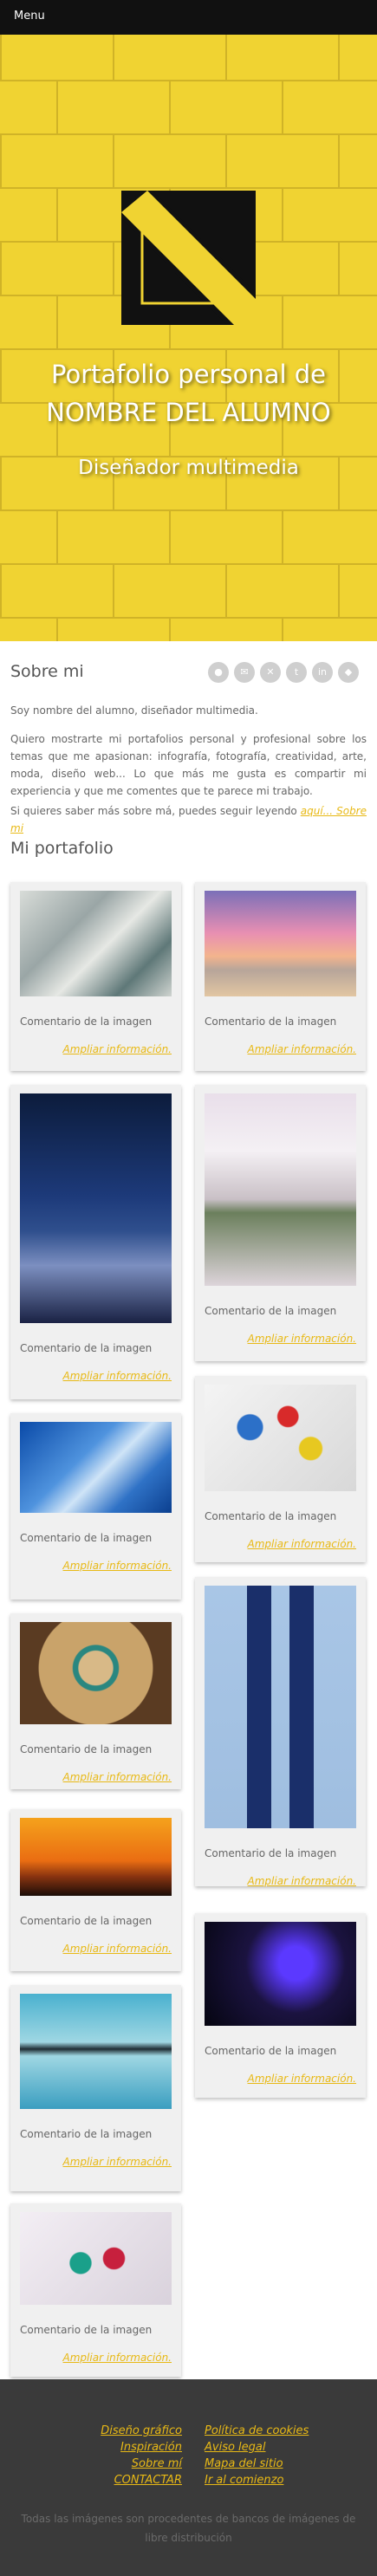 The height and width of the screenshot is (2576, 377). Describe the element at coordinates (257, 2431) in the screenshot. I see `footer-link-cookies: Política de cookies` at that location.